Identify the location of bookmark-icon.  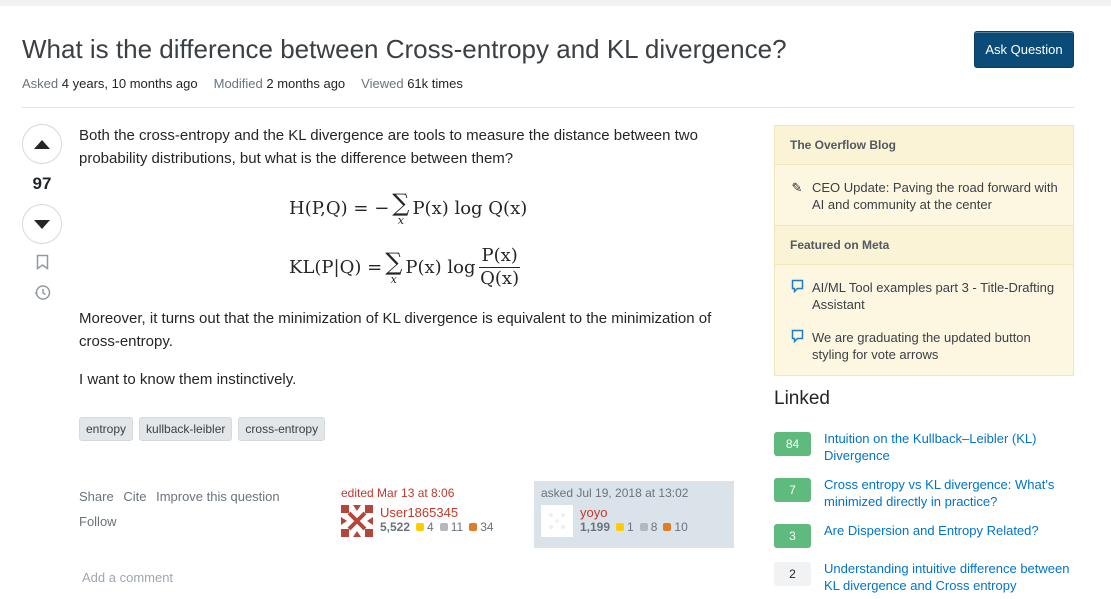
(42, 264).